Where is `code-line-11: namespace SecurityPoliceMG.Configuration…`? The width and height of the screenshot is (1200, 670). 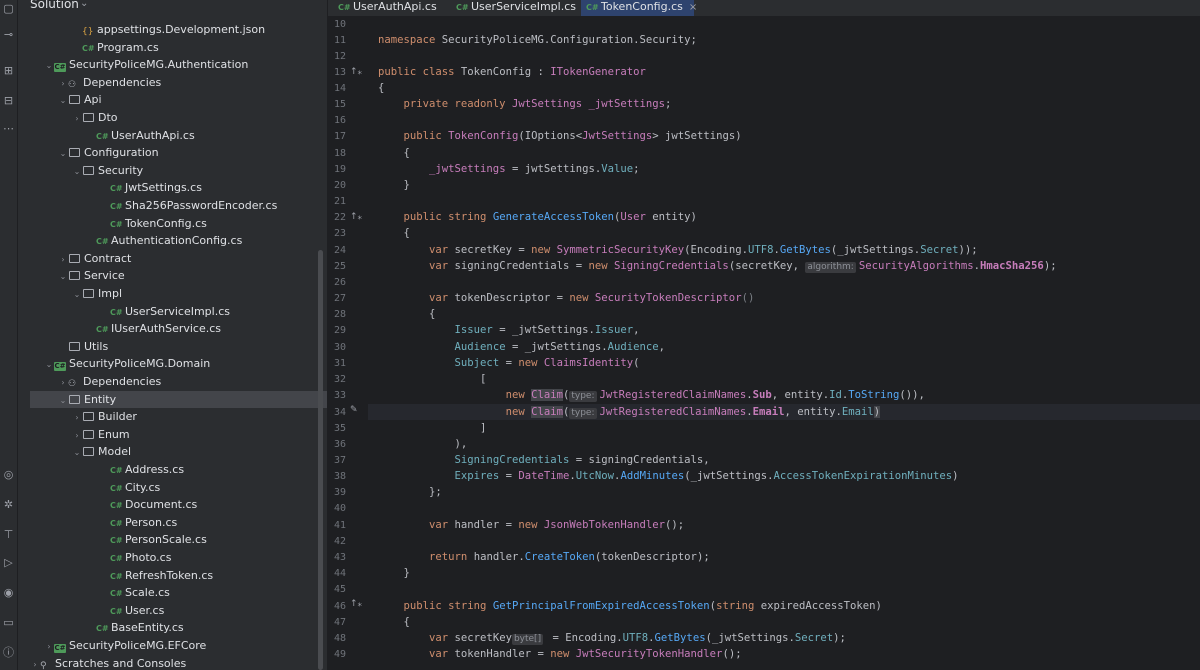 code-line-11: namespace SecurityPoliceMG.Configuration… is located at coordinates (537, 40).